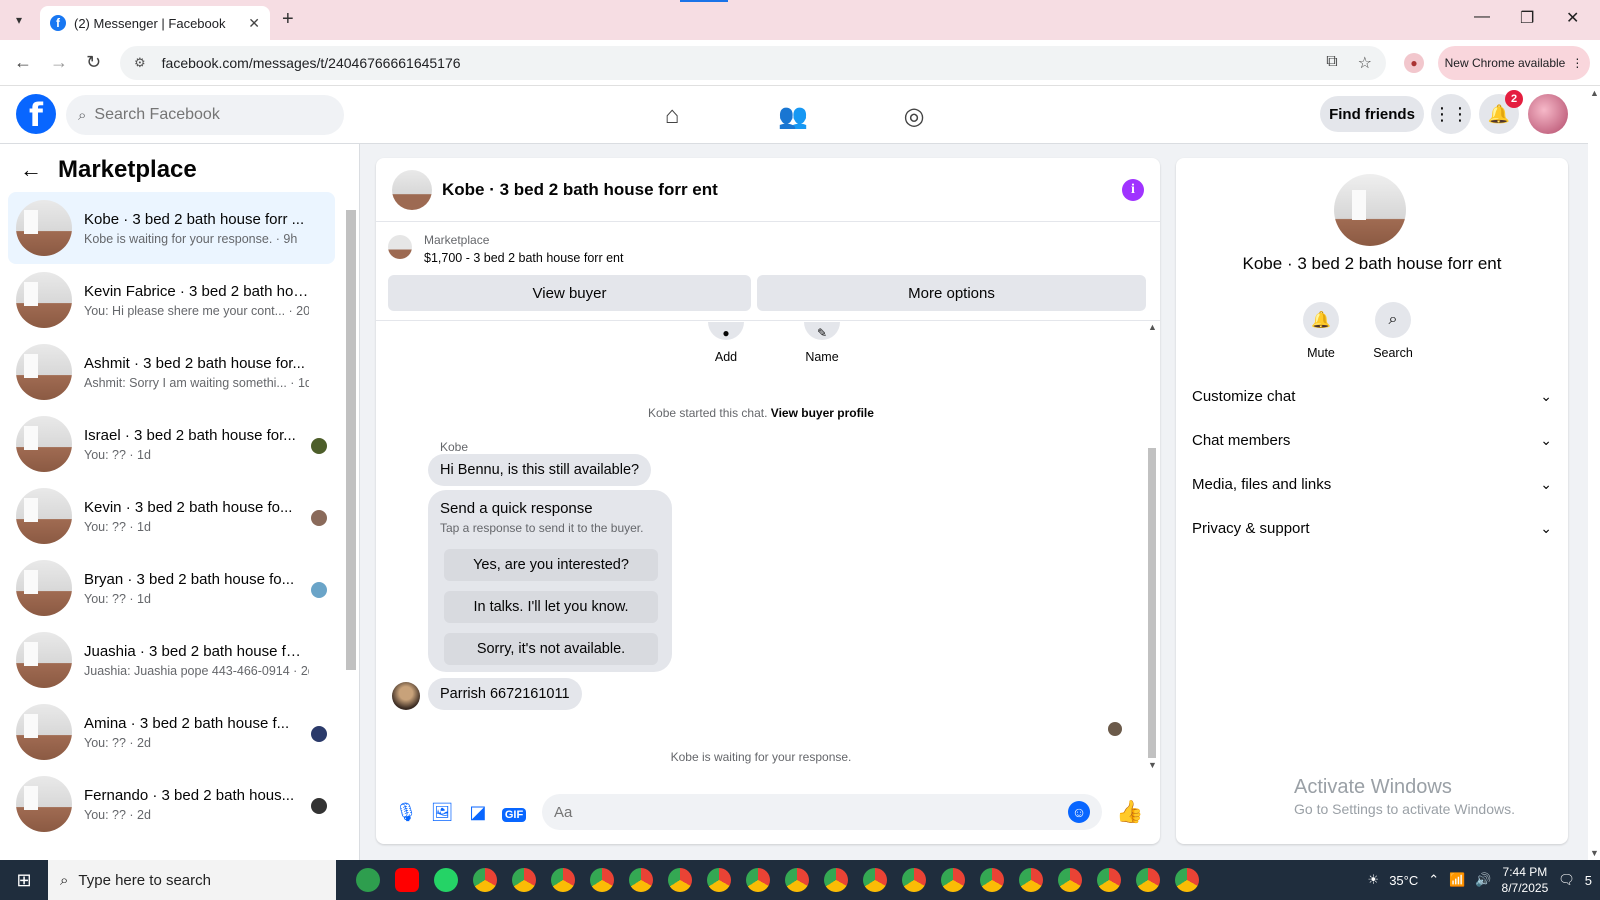 Image resolution: width=1600 pixels, height=900 pixels. I want to click on find-friends-button: Find friends, so click(1372, 114).